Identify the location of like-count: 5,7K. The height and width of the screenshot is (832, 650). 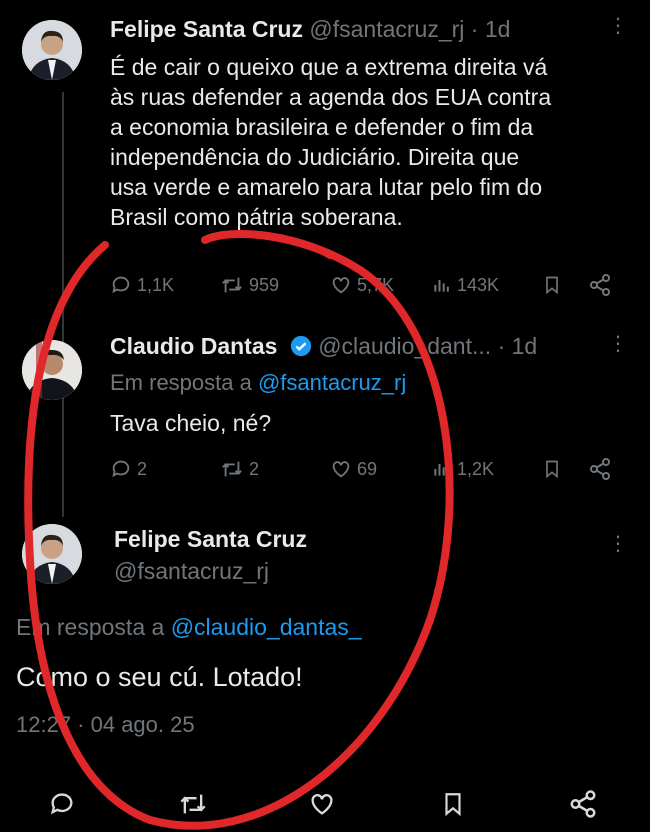
(376, 284).